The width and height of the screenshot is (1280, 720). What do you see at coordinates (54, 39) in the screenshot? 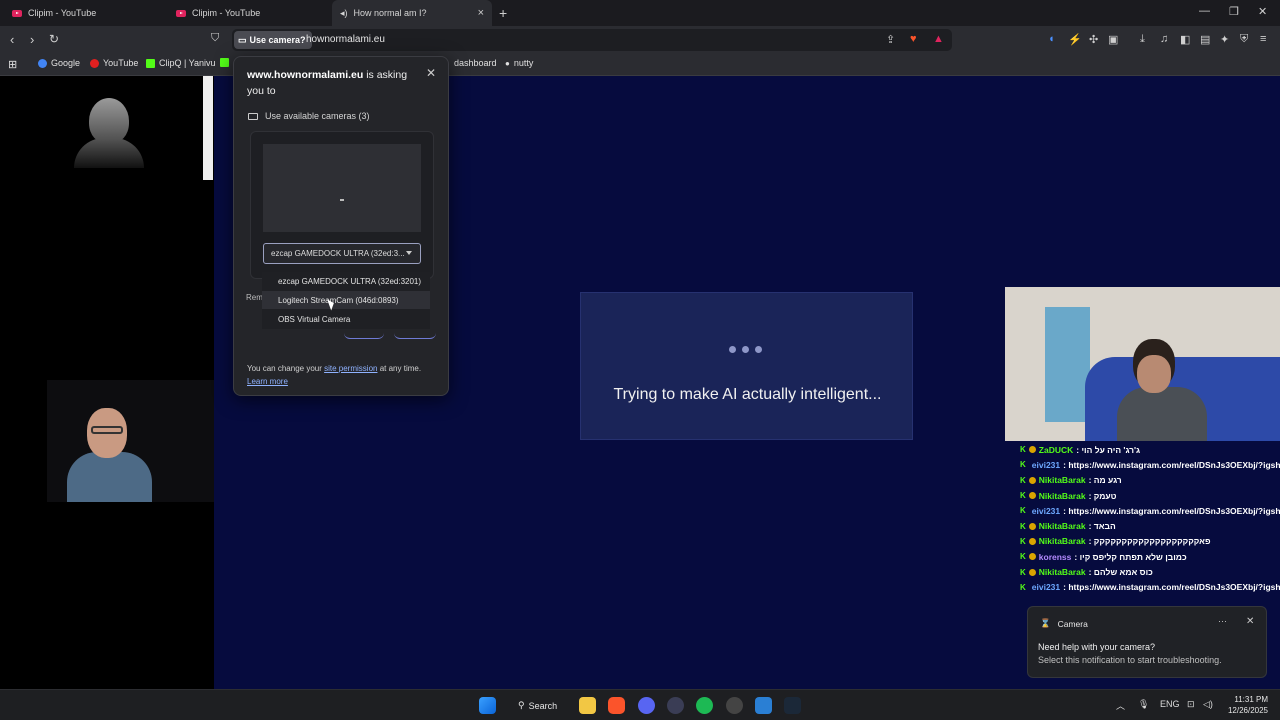
I see `reload-button: ↻` at bounding box center [54, 39].